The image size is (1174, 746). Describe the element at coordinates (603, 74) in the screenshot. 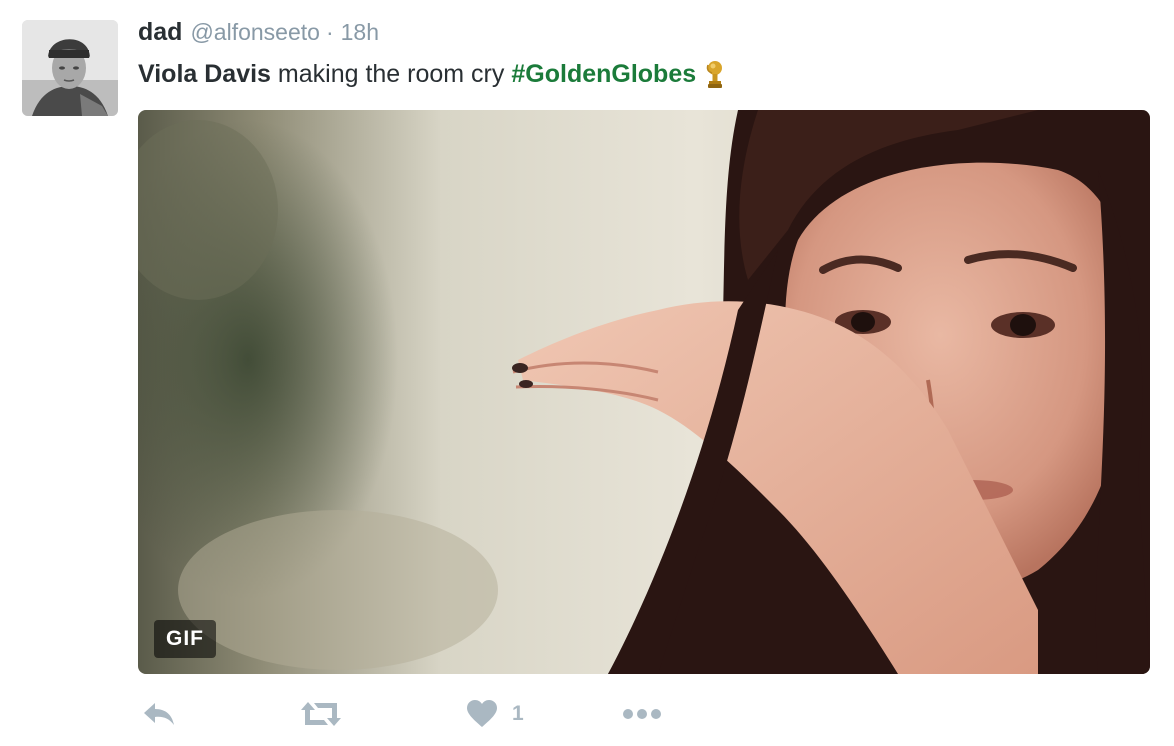

I see `hashtag-link: #GoldenGlobes` at that location.